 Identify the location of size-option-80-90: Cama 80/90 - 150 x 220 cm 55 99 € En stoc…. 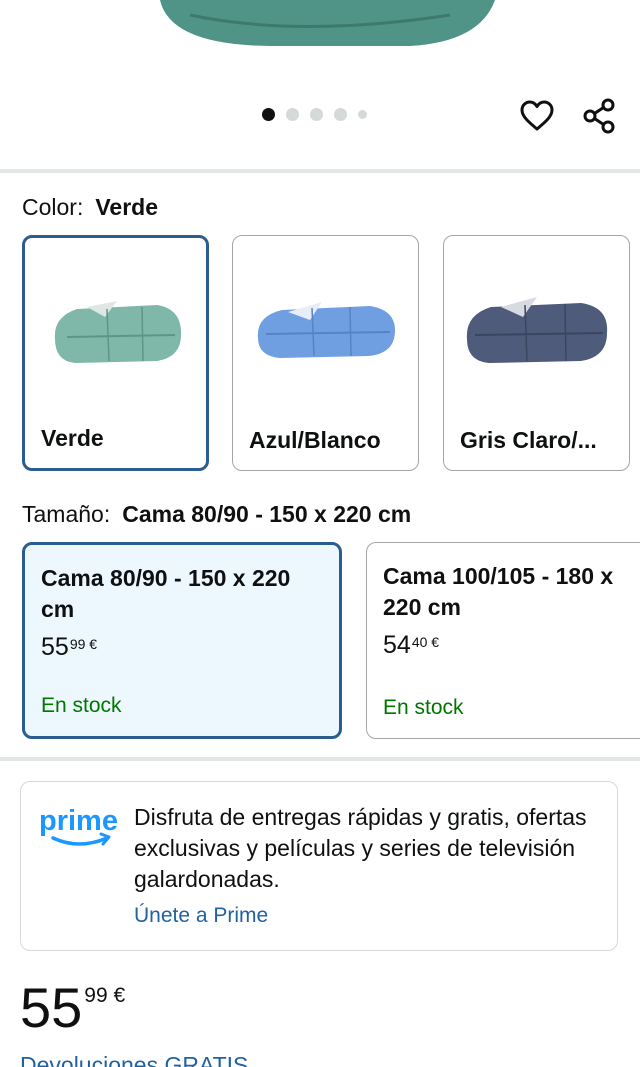
(182, 640).